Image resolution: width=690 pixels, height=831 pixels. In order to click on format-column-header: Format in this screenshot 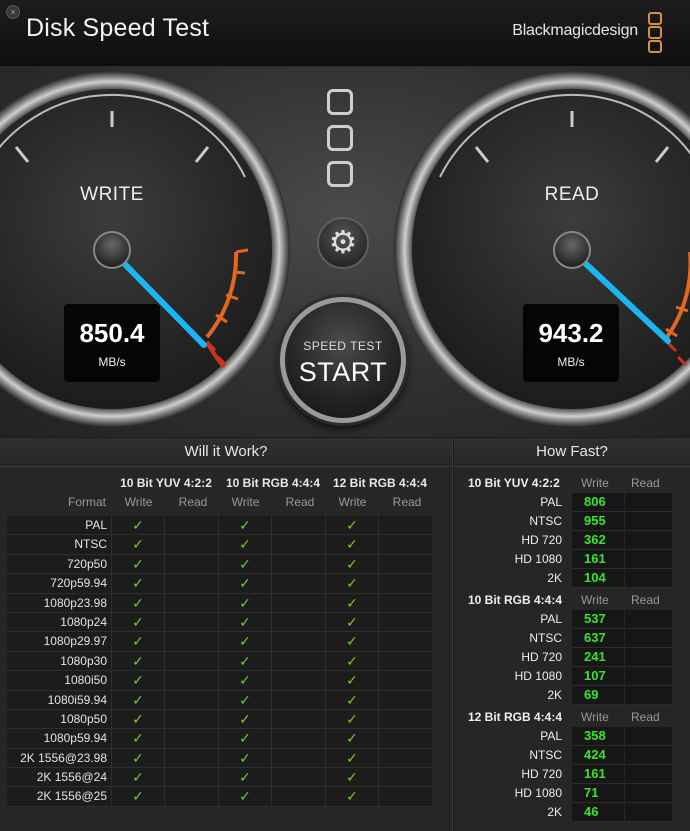, I will do `click(86, 502)`.